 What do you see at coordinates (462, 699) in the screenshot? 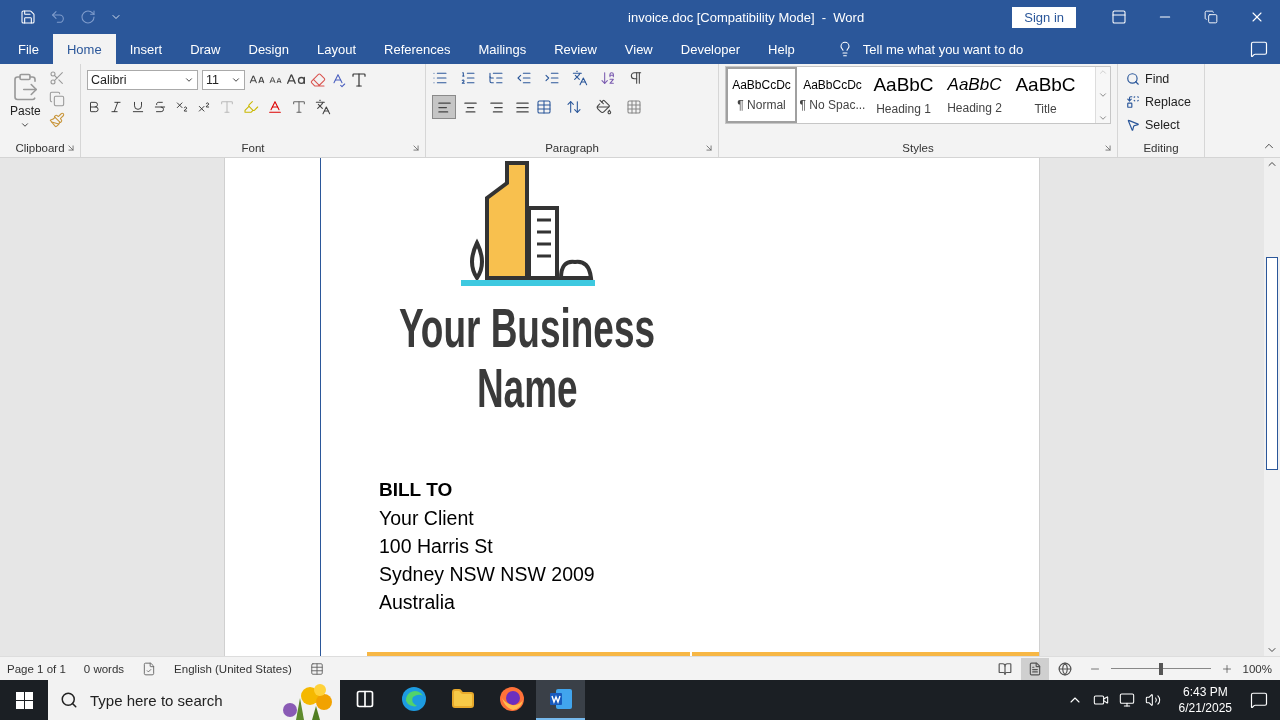
I see `folder-icon` at bounding box center [462, 699].